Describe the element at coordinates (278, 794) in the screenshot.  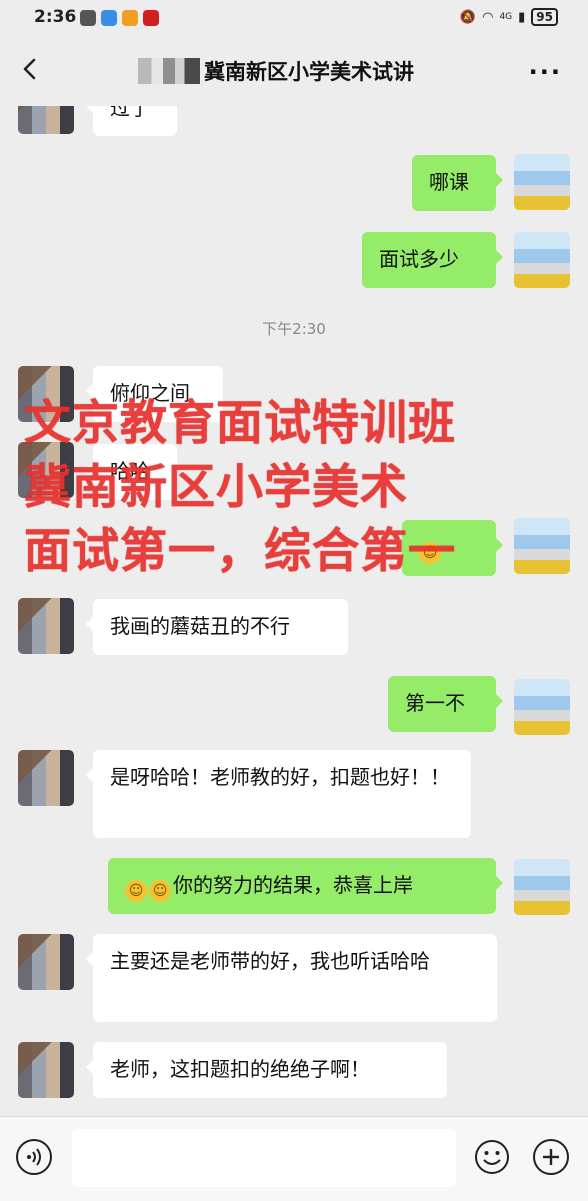
I see `received-message: 是呀哈哈！老师教的好，扣题也好！！` at that location.